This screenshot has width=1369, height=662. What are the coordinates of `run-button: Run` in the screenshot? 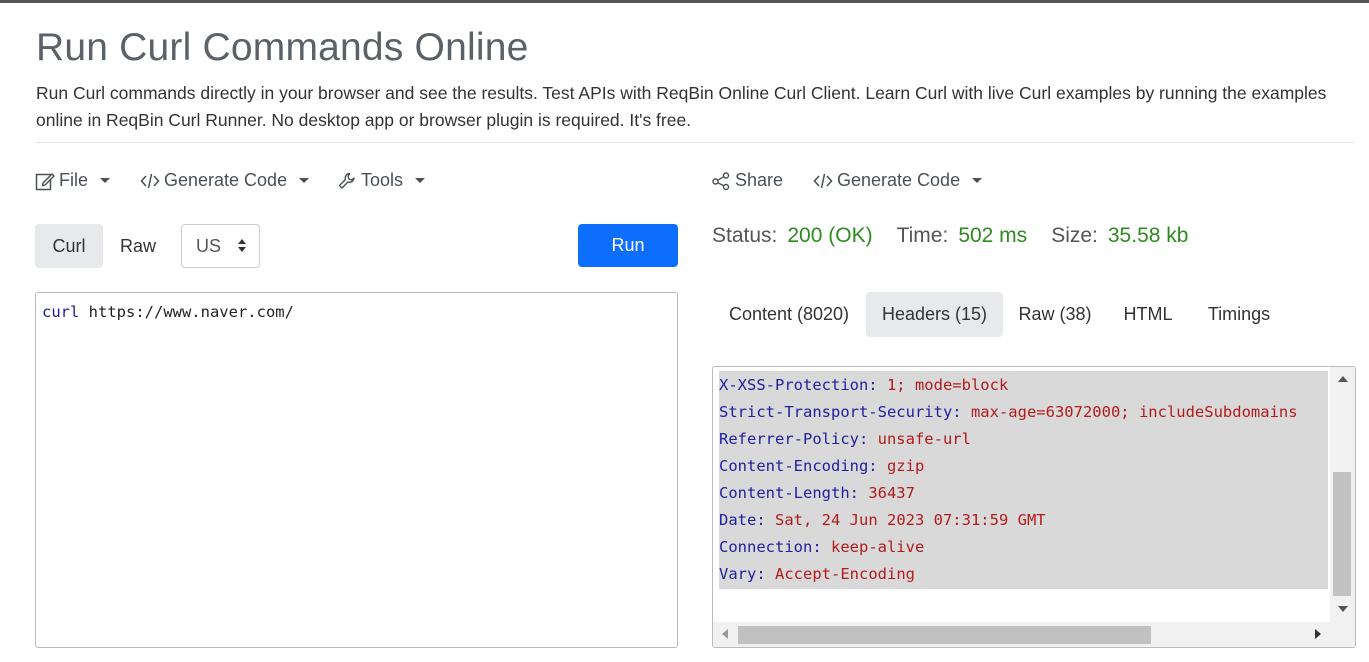 It's located at (628, 245).